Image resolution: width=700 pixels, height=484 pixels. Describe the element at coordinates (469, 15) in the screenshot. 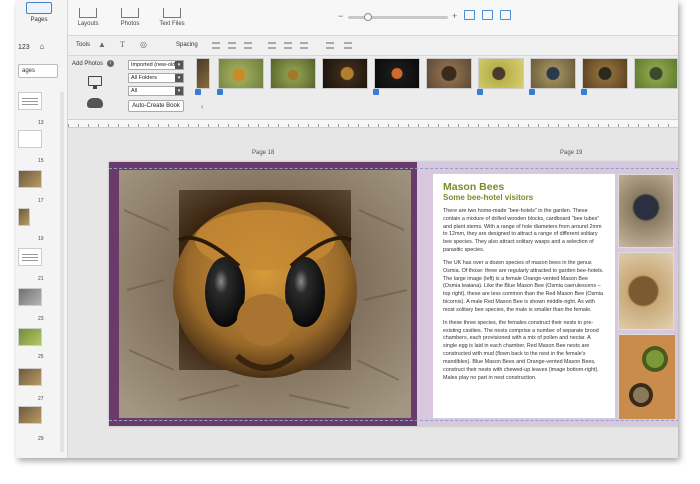

I see `fit-page-icon` at that location.